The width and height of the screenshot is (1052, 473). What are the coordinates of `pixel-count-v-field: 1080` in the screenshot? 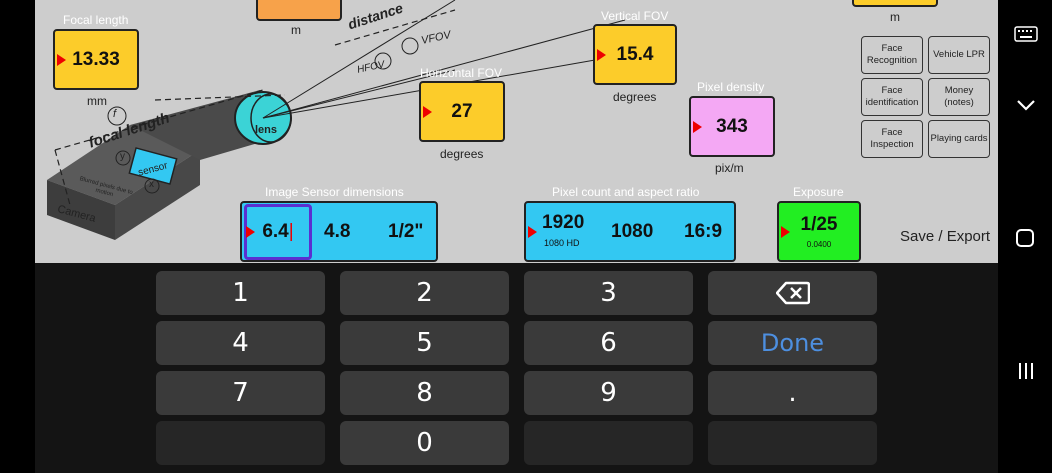 It's located at (632, 232).